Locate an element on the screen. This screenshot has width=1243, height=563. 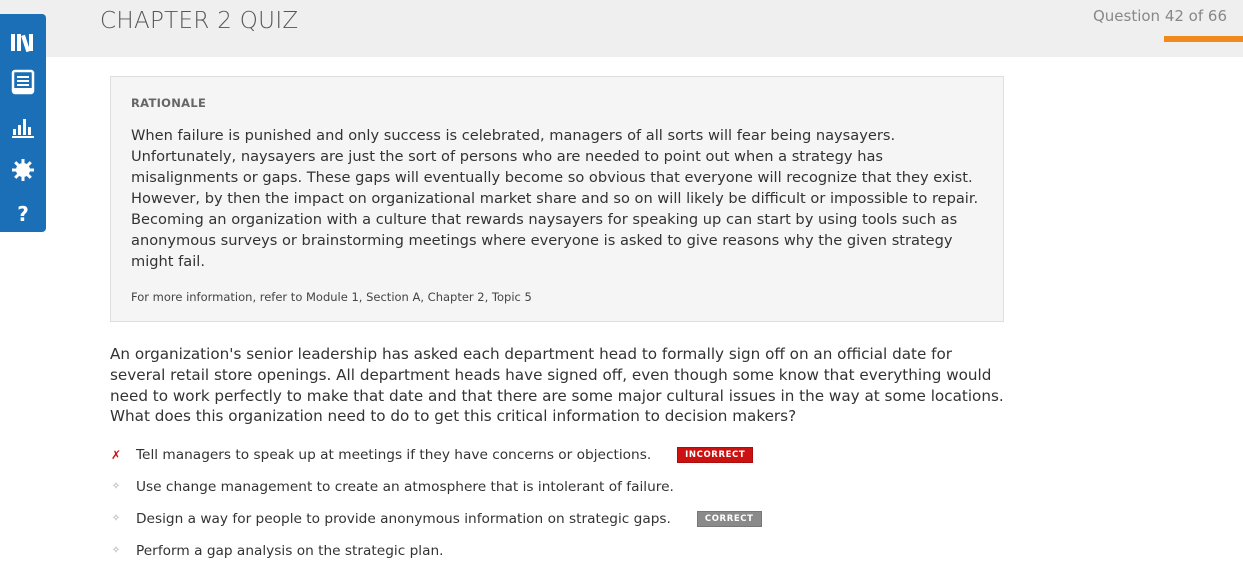
help-icon: ? is located at coordinates (23, 214).